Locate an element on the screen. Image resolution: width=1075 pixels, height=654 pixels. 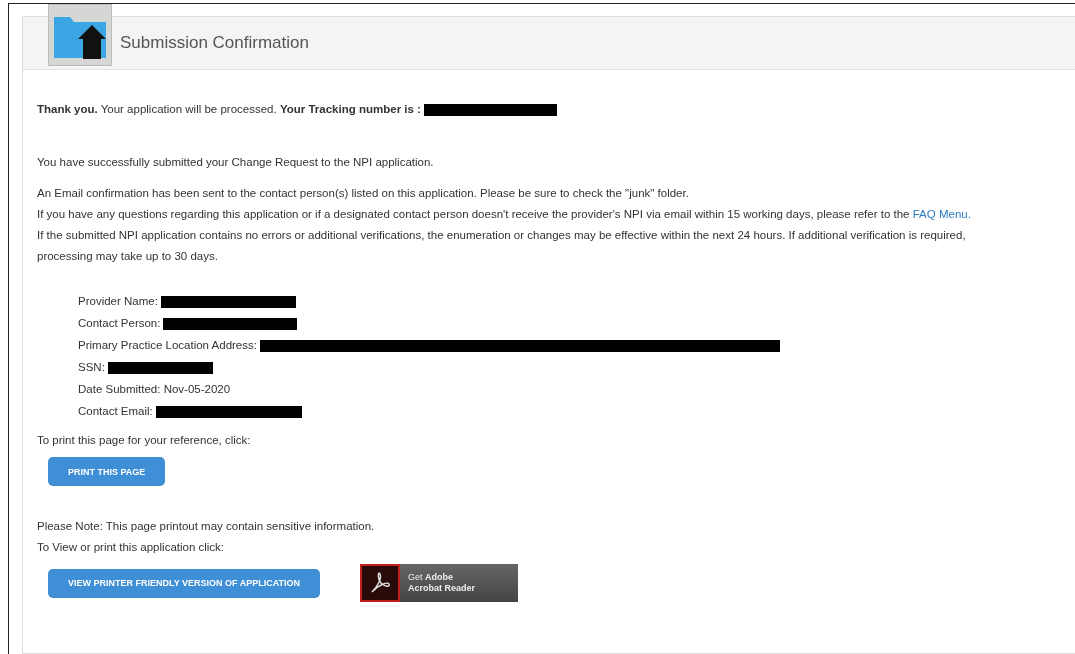
notice-text: If the submitted NPI application contains no errors or additional verifications, the enumeration or changes may be effective within the next 24 hours. If additional verification is required, processing may take up to 30 days. is located at coordinates (502, 246).